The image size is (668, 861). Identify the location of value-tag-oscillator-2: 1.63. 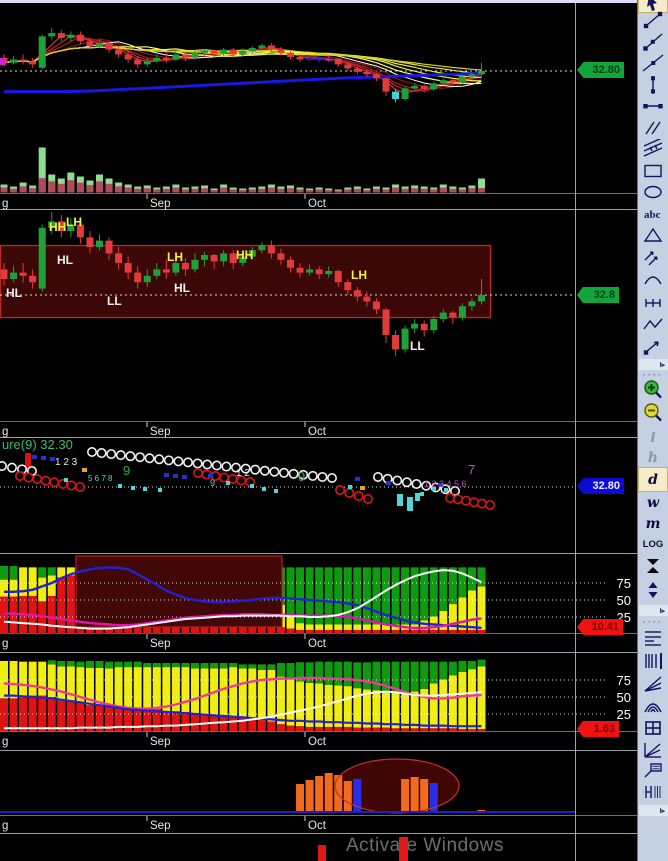
(598, 729).